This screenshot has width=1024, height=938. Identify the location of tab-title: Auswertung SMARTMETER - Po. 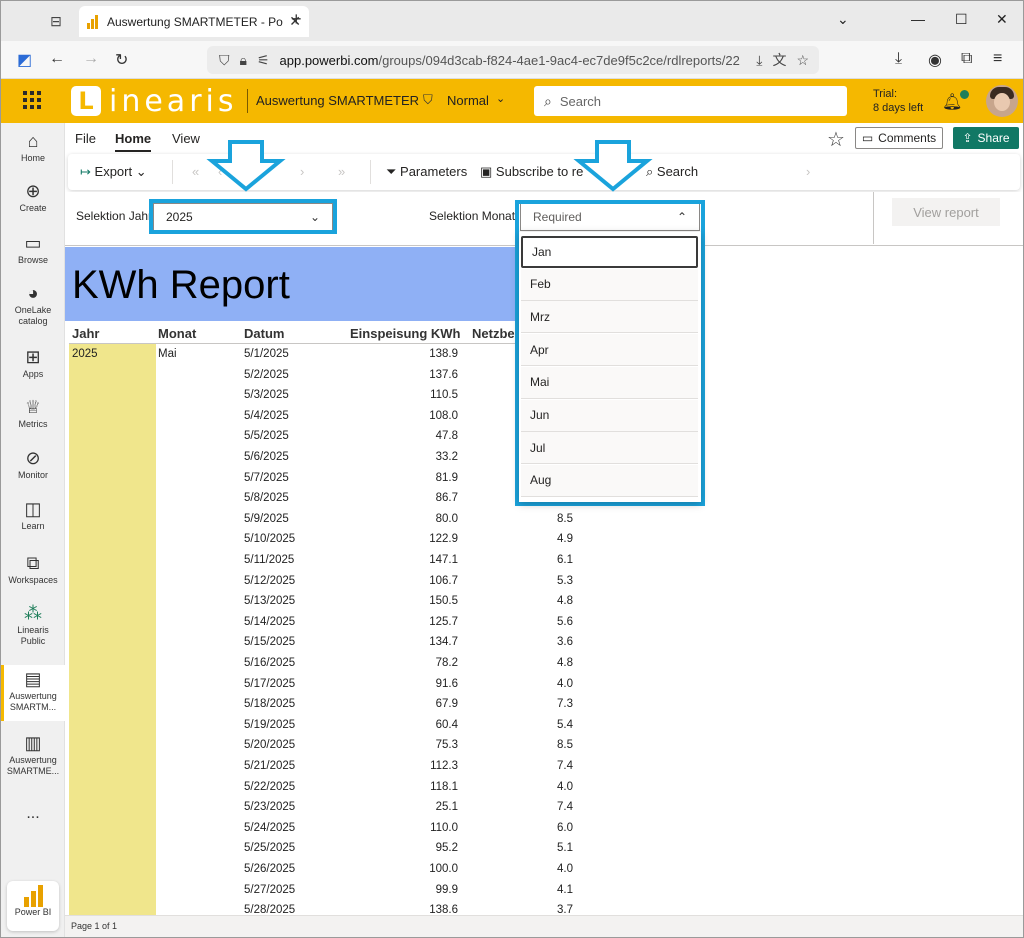
(195, 21).